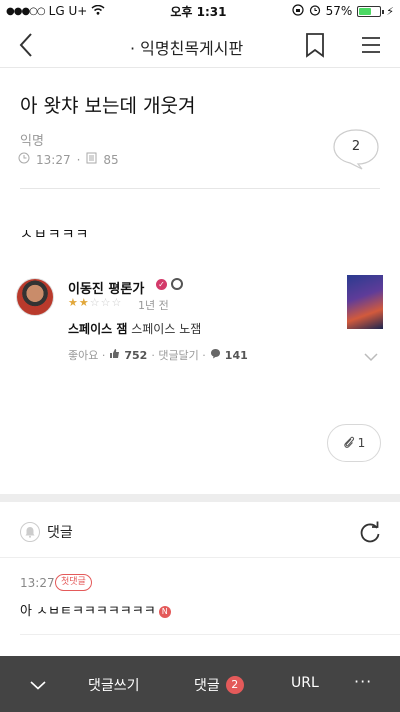  I want to click on reply-count: 141, so click(236, 355).